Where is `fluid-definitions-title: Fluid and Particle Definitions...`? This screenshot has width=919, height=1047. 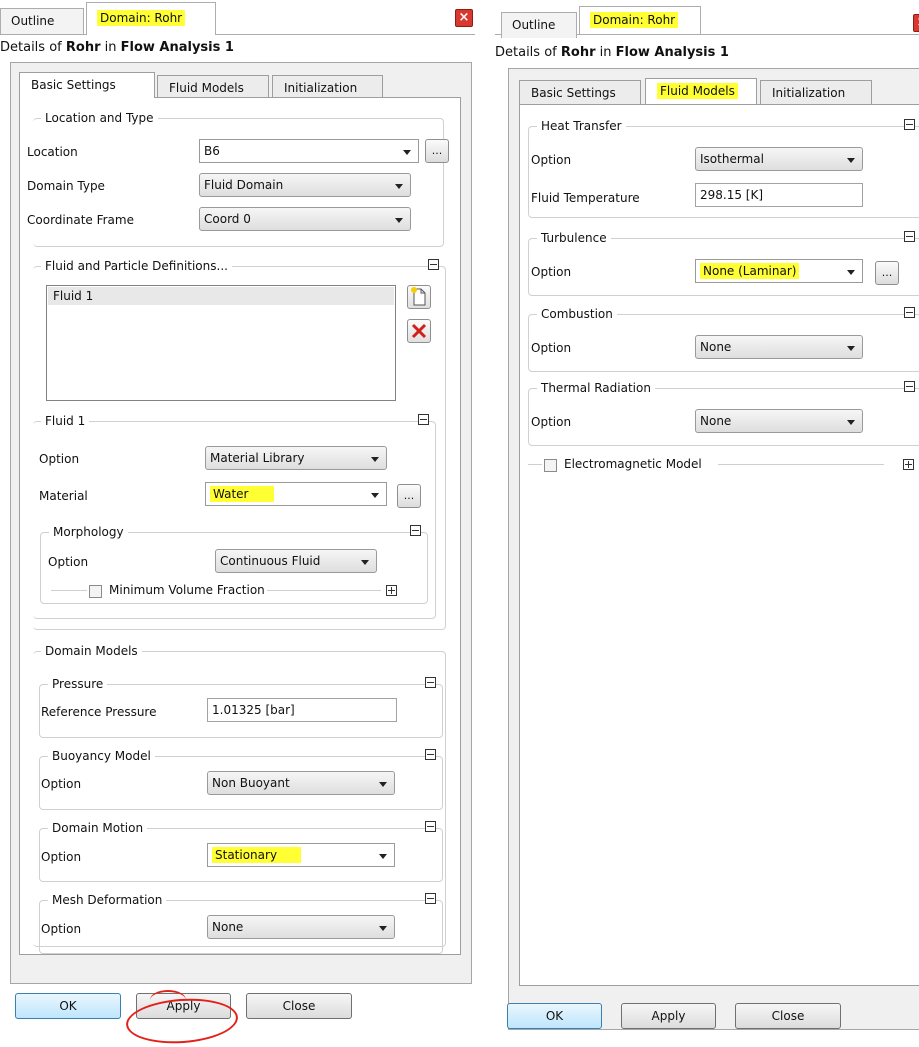 fluid-definitions-title: Fluid and Particle Definitions... is located at coordinates (136, 266).